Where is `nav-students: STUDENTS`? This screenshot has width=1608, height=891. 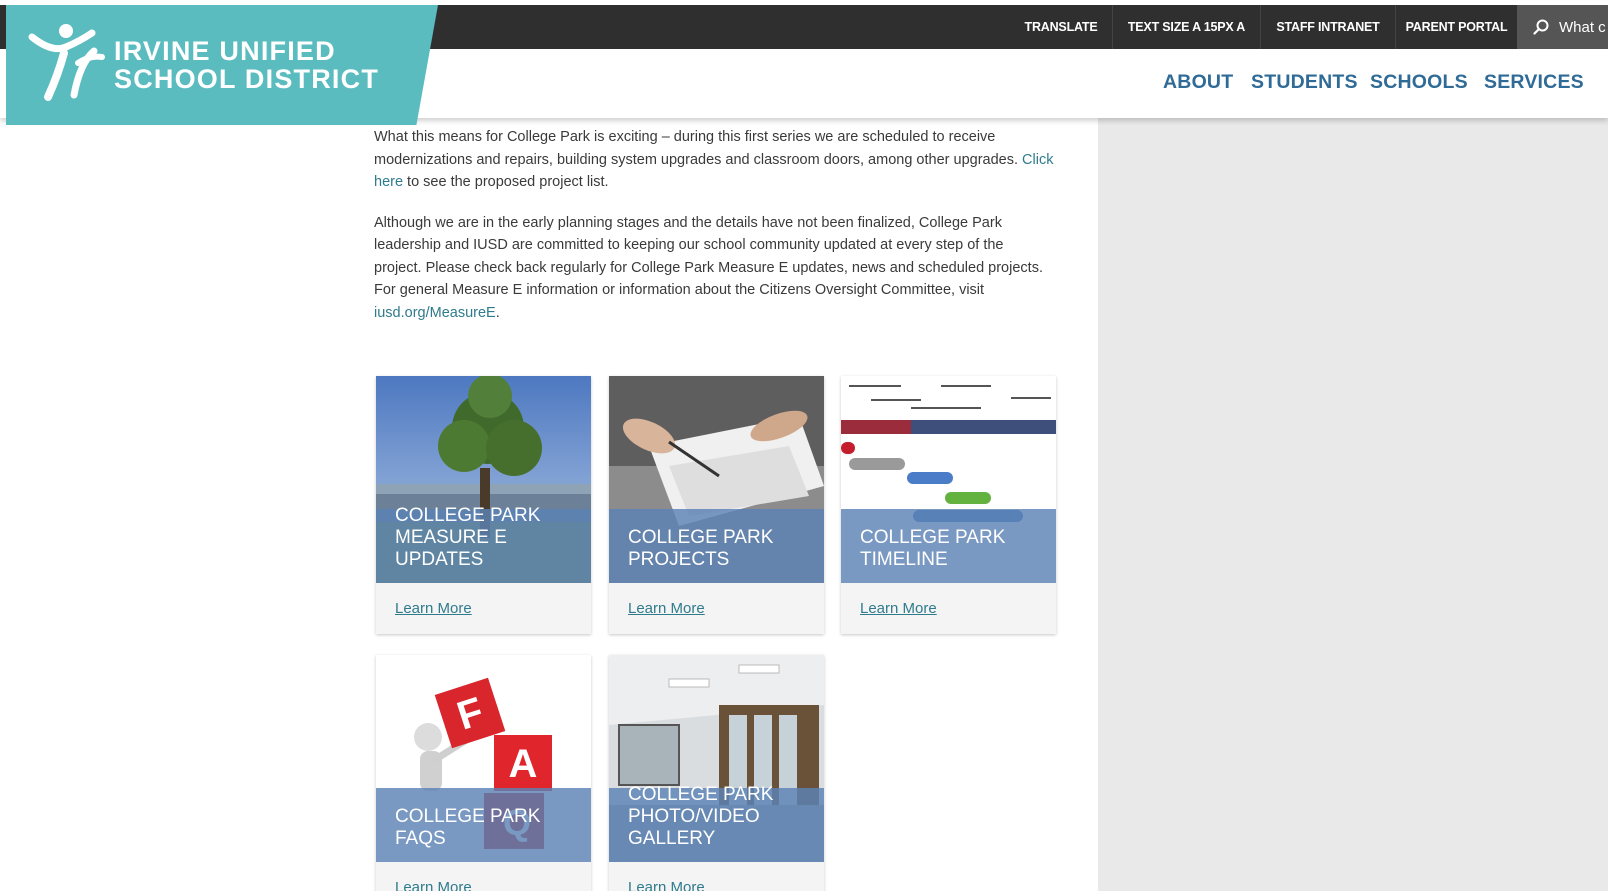
nav-students: STUDENTS is located at coordinates (1304, 82).